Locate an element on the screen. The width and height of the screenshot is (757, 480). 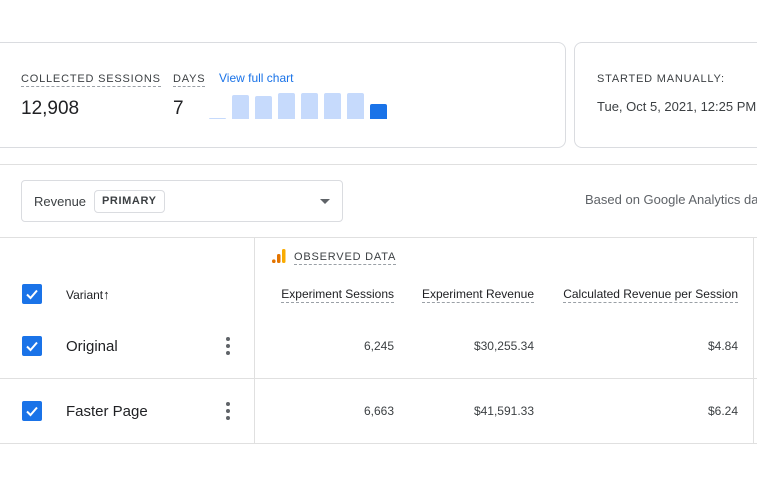
revenue-per-session-cell: $4.84 is located at coordinates (722, 346).